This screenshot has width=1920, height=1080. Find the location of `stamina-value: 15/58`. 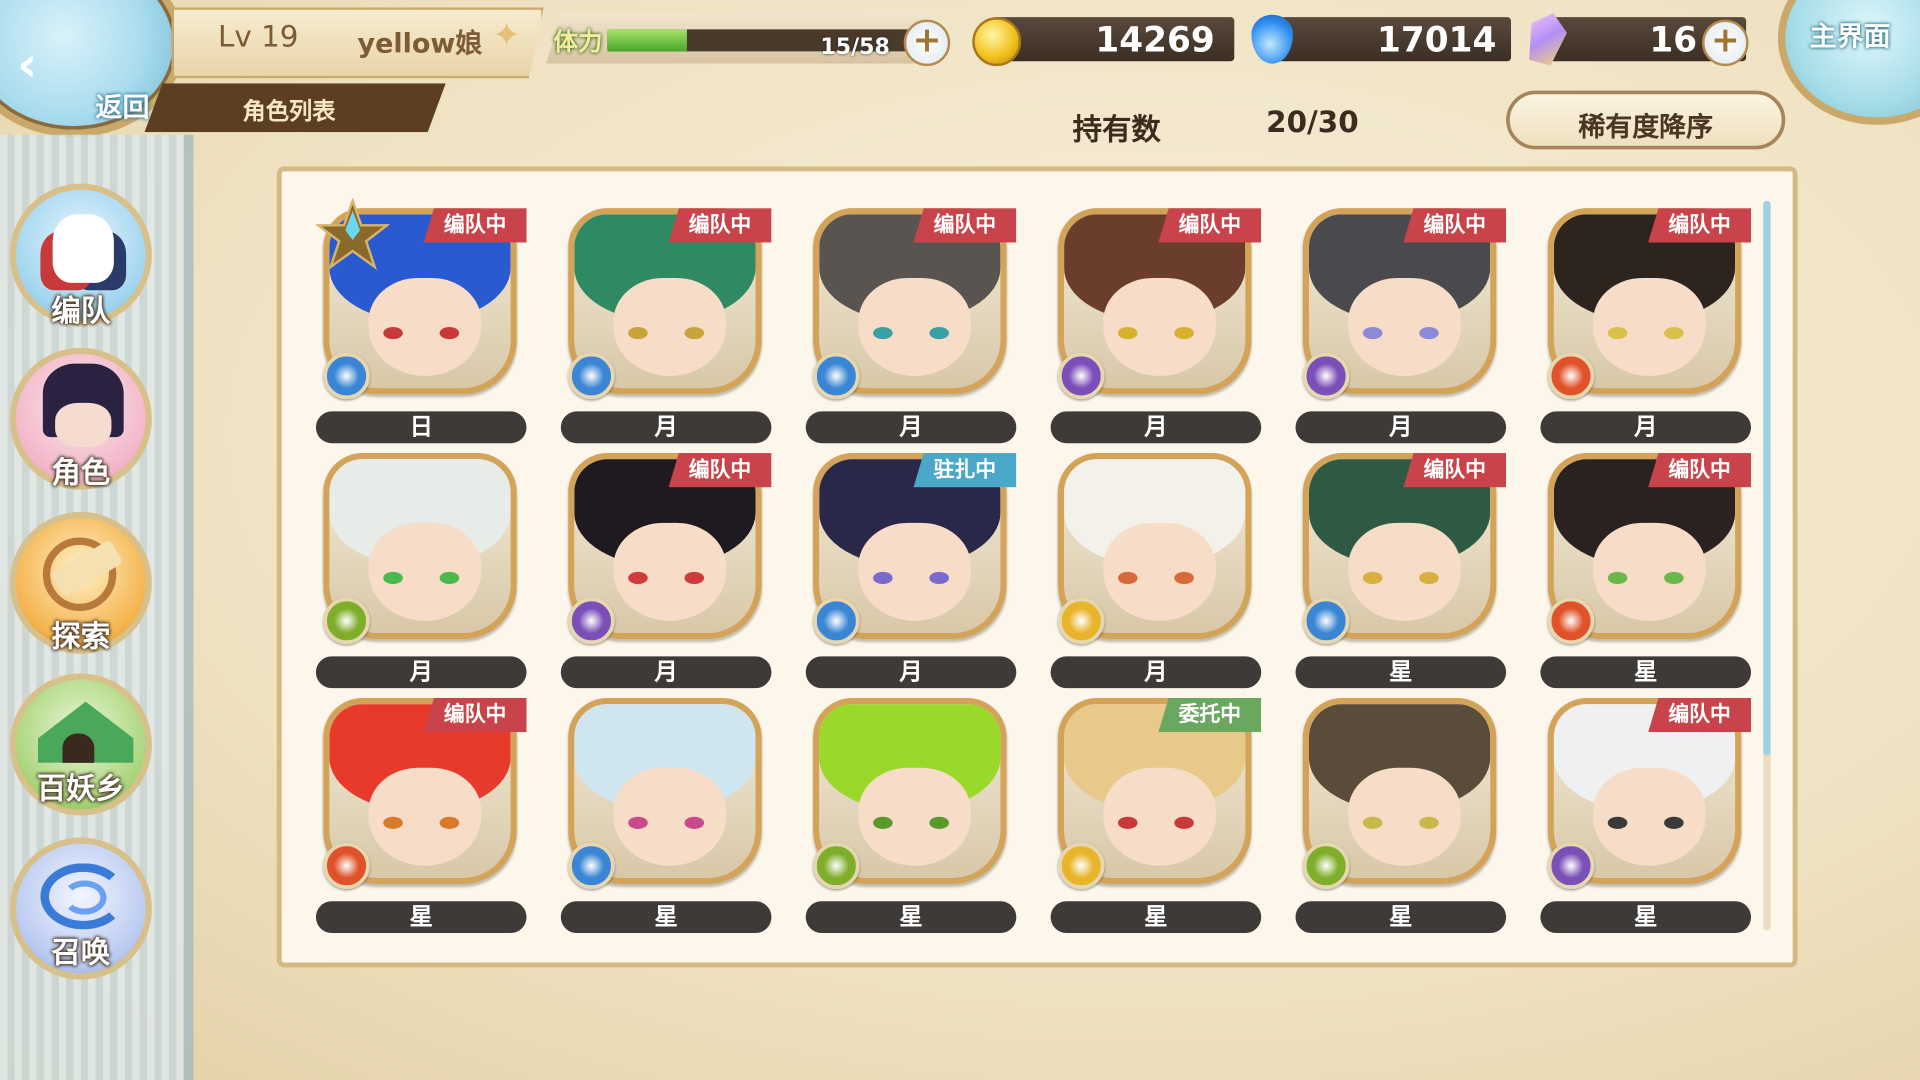

stamina-value: 15/58 is located at coordinates (855, 47).